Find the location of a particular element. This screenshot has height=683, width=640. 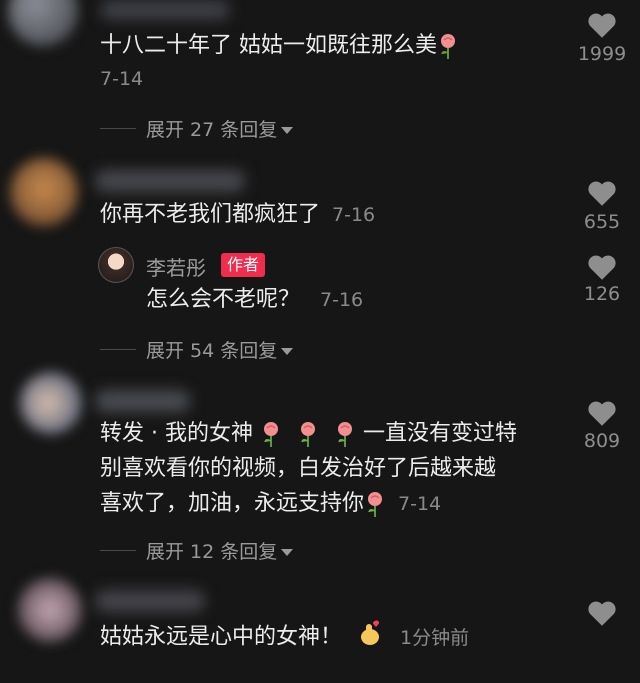

author-badge: 作者 is located at coordinates (243, 265).